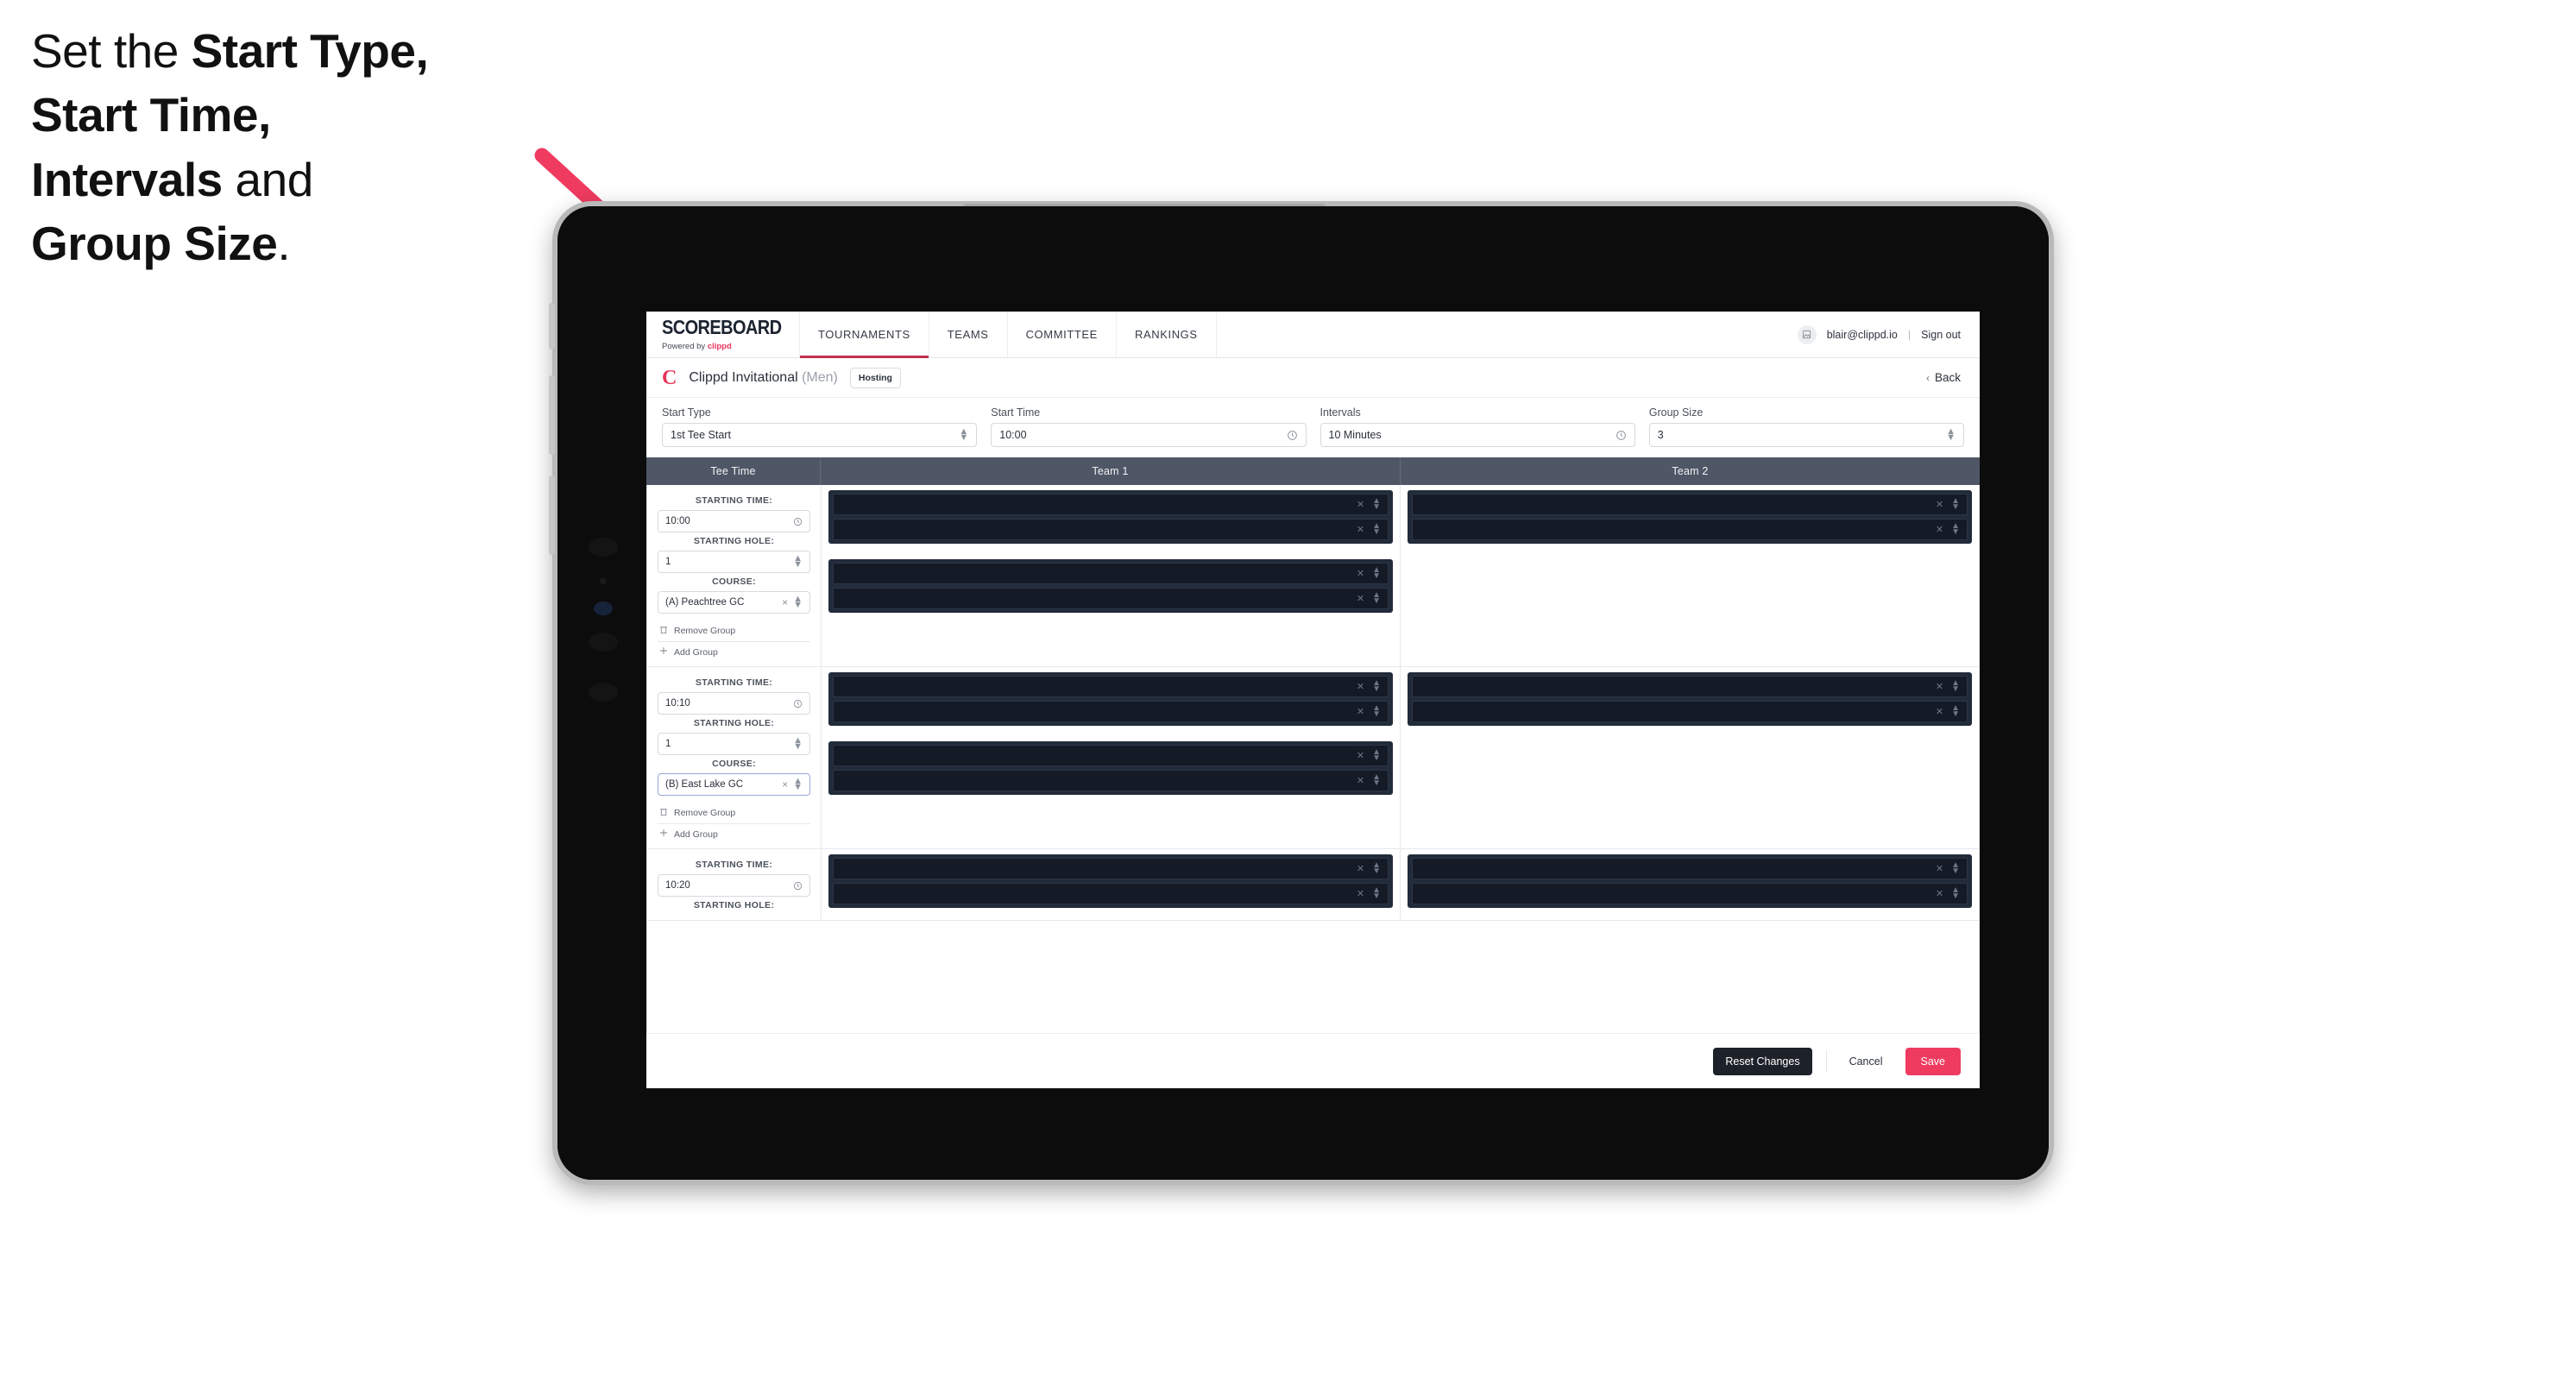  Describe the element at coordinates (865, 335) in the screenshot. I see `nav-tab-tournaments: TOURNAMENTS` at that location.